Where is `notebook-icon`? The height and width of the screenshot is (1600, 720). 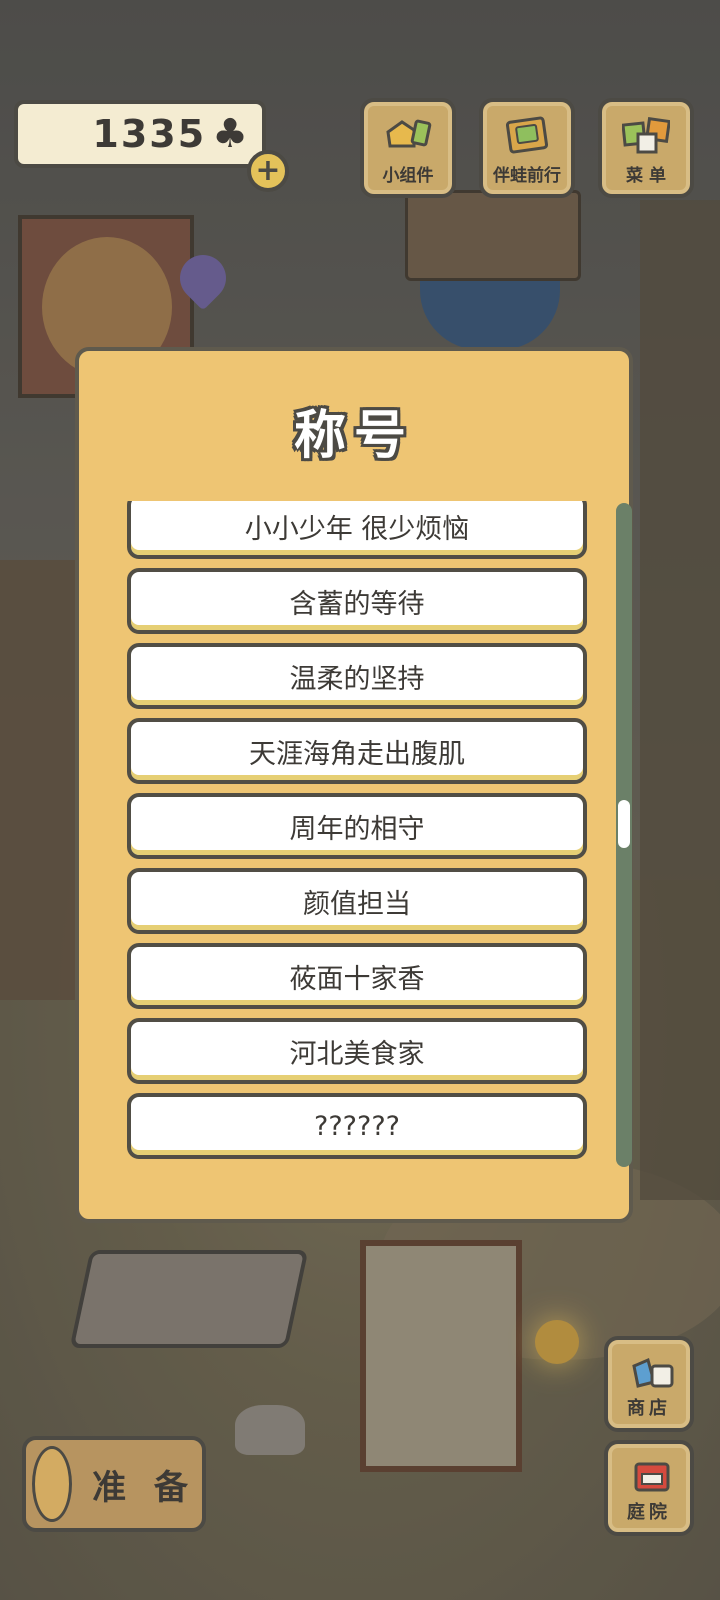 notebook-icon is located at coordinates (527, 135).